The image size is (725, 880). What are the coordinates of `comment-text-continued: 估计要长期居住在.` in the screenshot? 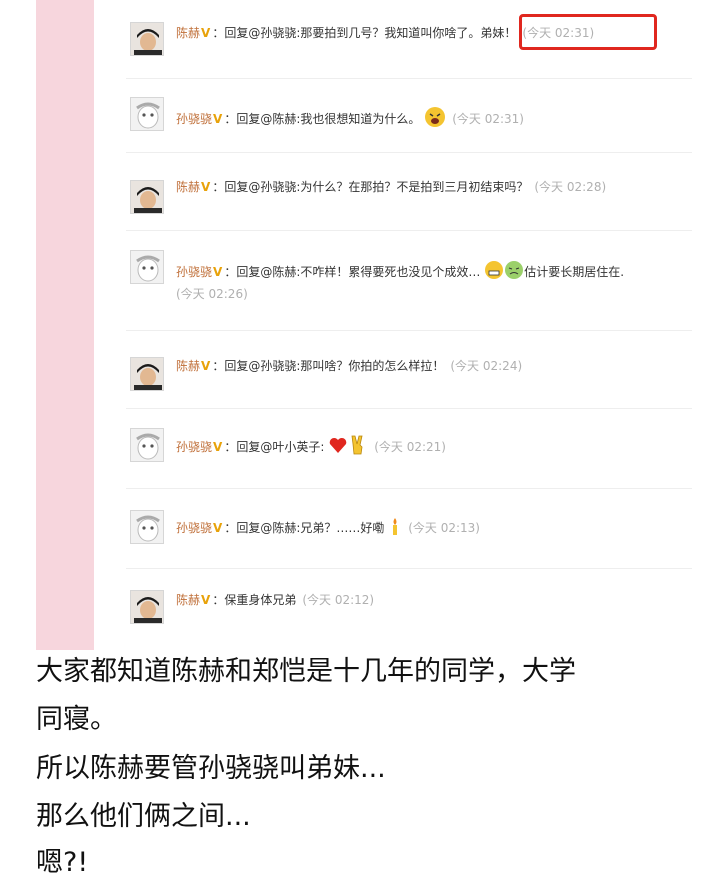 It's located at (574, 272).